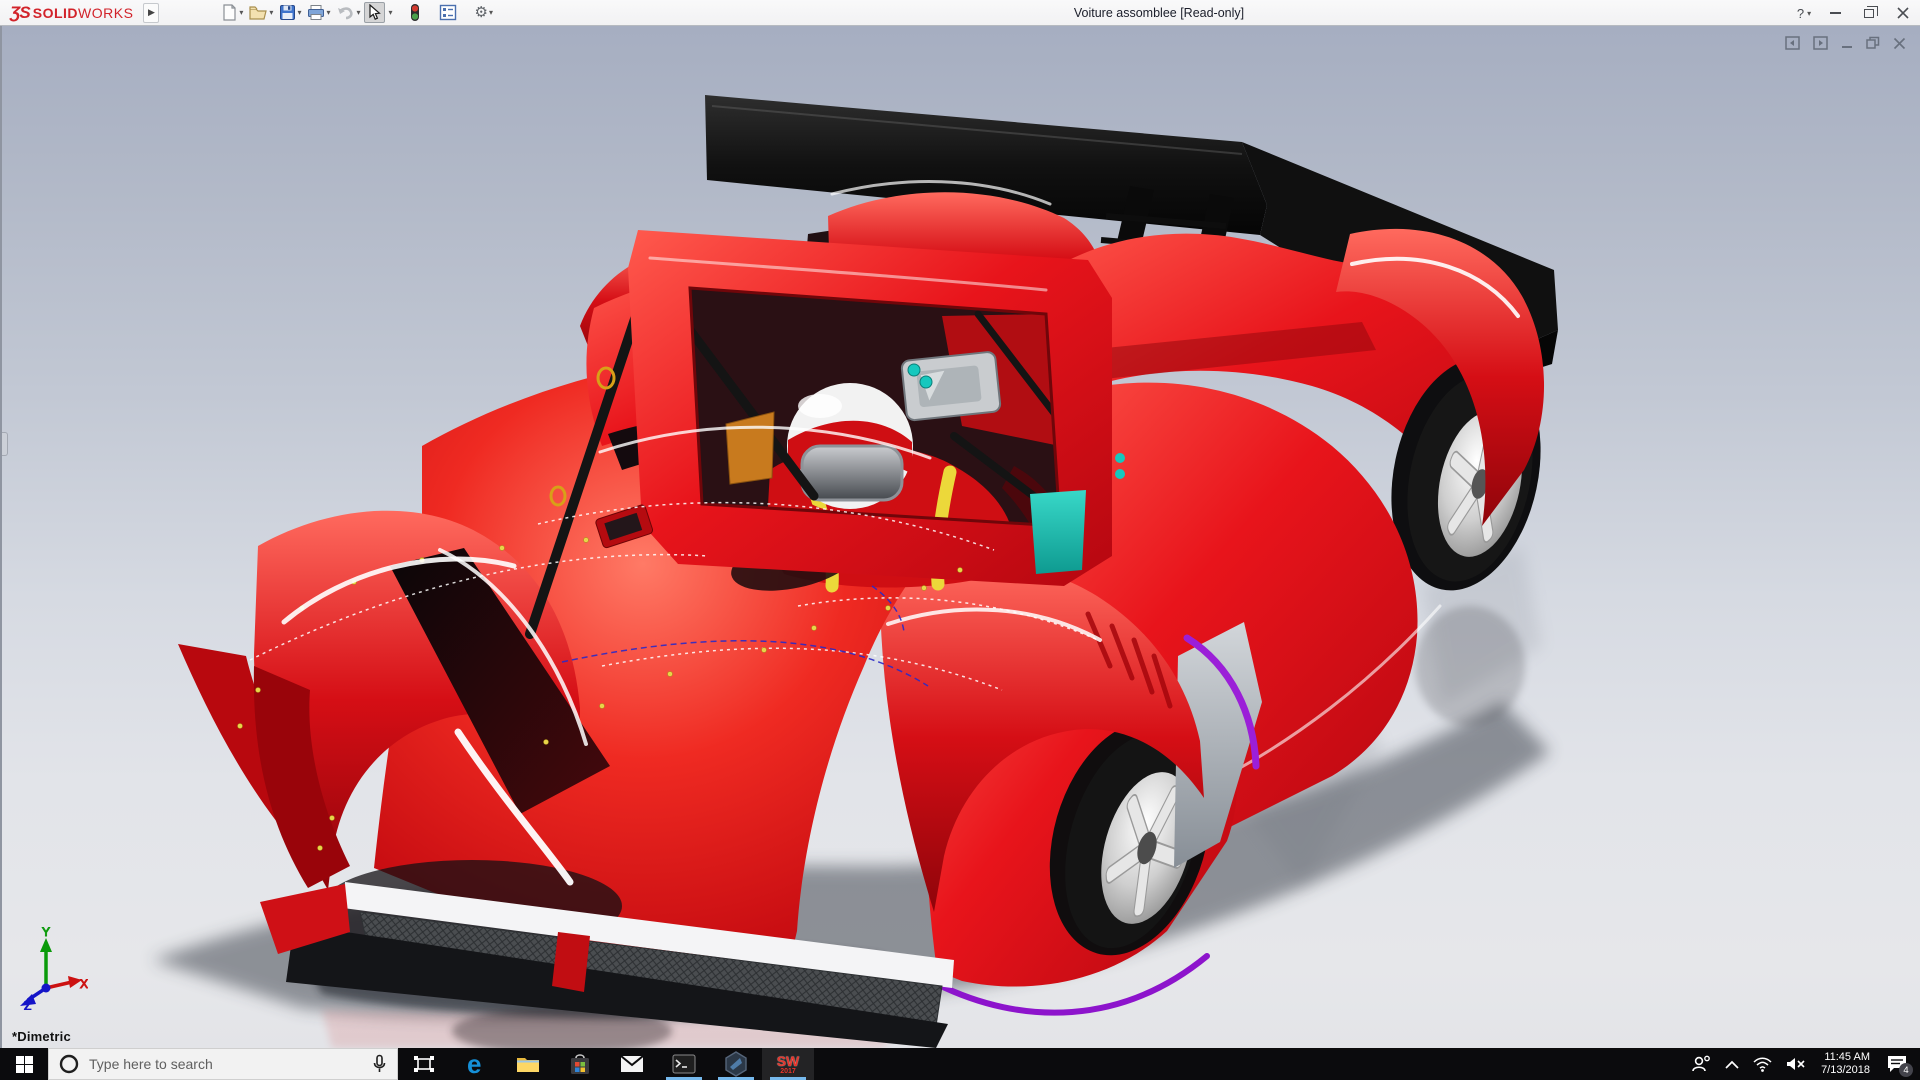 The height and width of the screenshot is (1080, 1920). What do you see at coordinates (1809, 13) in the screenshot?
I see `help-dropdown-arrow-icon: ▾` at bounding box center [1809, 13].